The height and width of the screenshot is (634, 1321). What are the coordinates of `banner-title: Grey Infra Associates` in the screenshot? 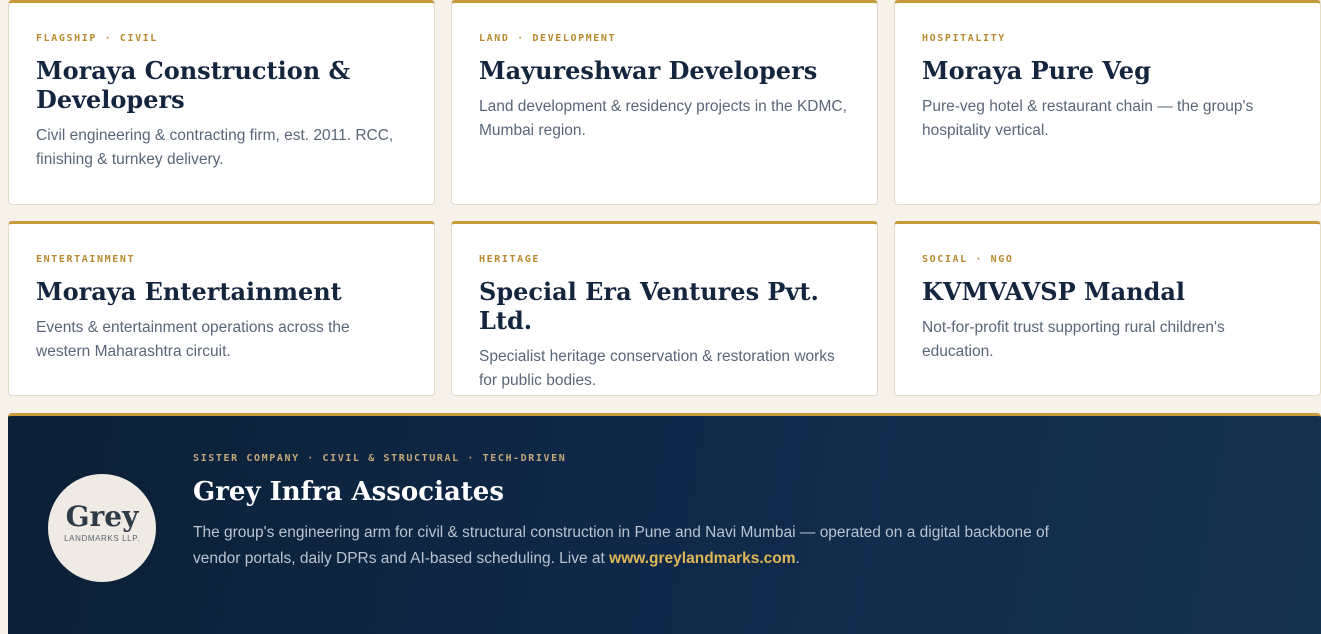 It's located at (348, 492).